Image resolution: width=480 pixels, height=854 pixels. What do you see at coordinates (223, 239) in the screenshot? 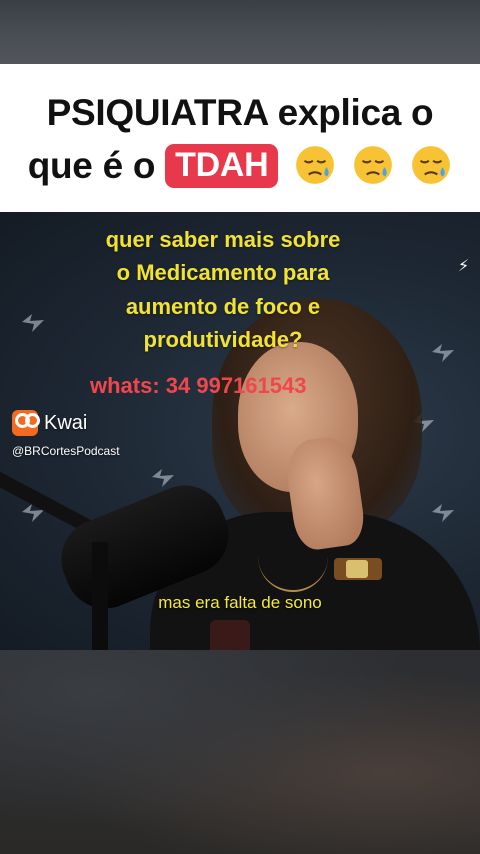
I see `promo-line-1: quer saber mais sobre` at bounding box center [223, 239].